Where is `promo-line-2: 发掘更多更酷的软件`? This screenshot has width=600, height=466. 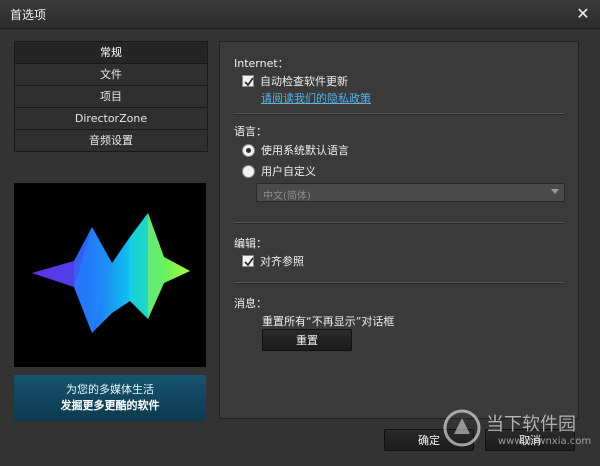 promo-line-2: 发掘更多更酷的软件 is located at coordinates (110, 405).